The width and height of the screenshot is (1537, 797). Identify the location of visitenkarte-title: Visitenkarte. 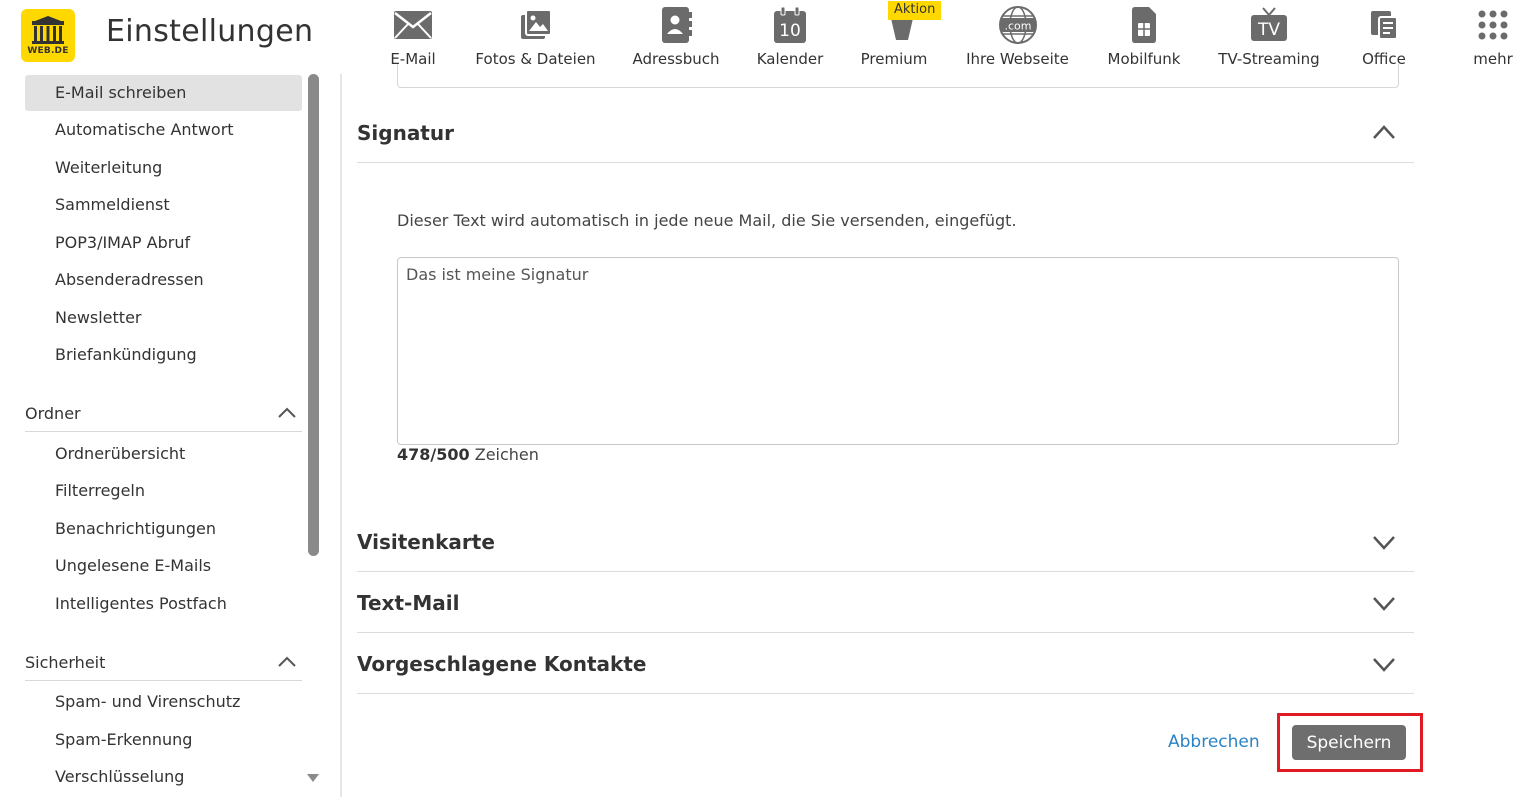
(426, 542).